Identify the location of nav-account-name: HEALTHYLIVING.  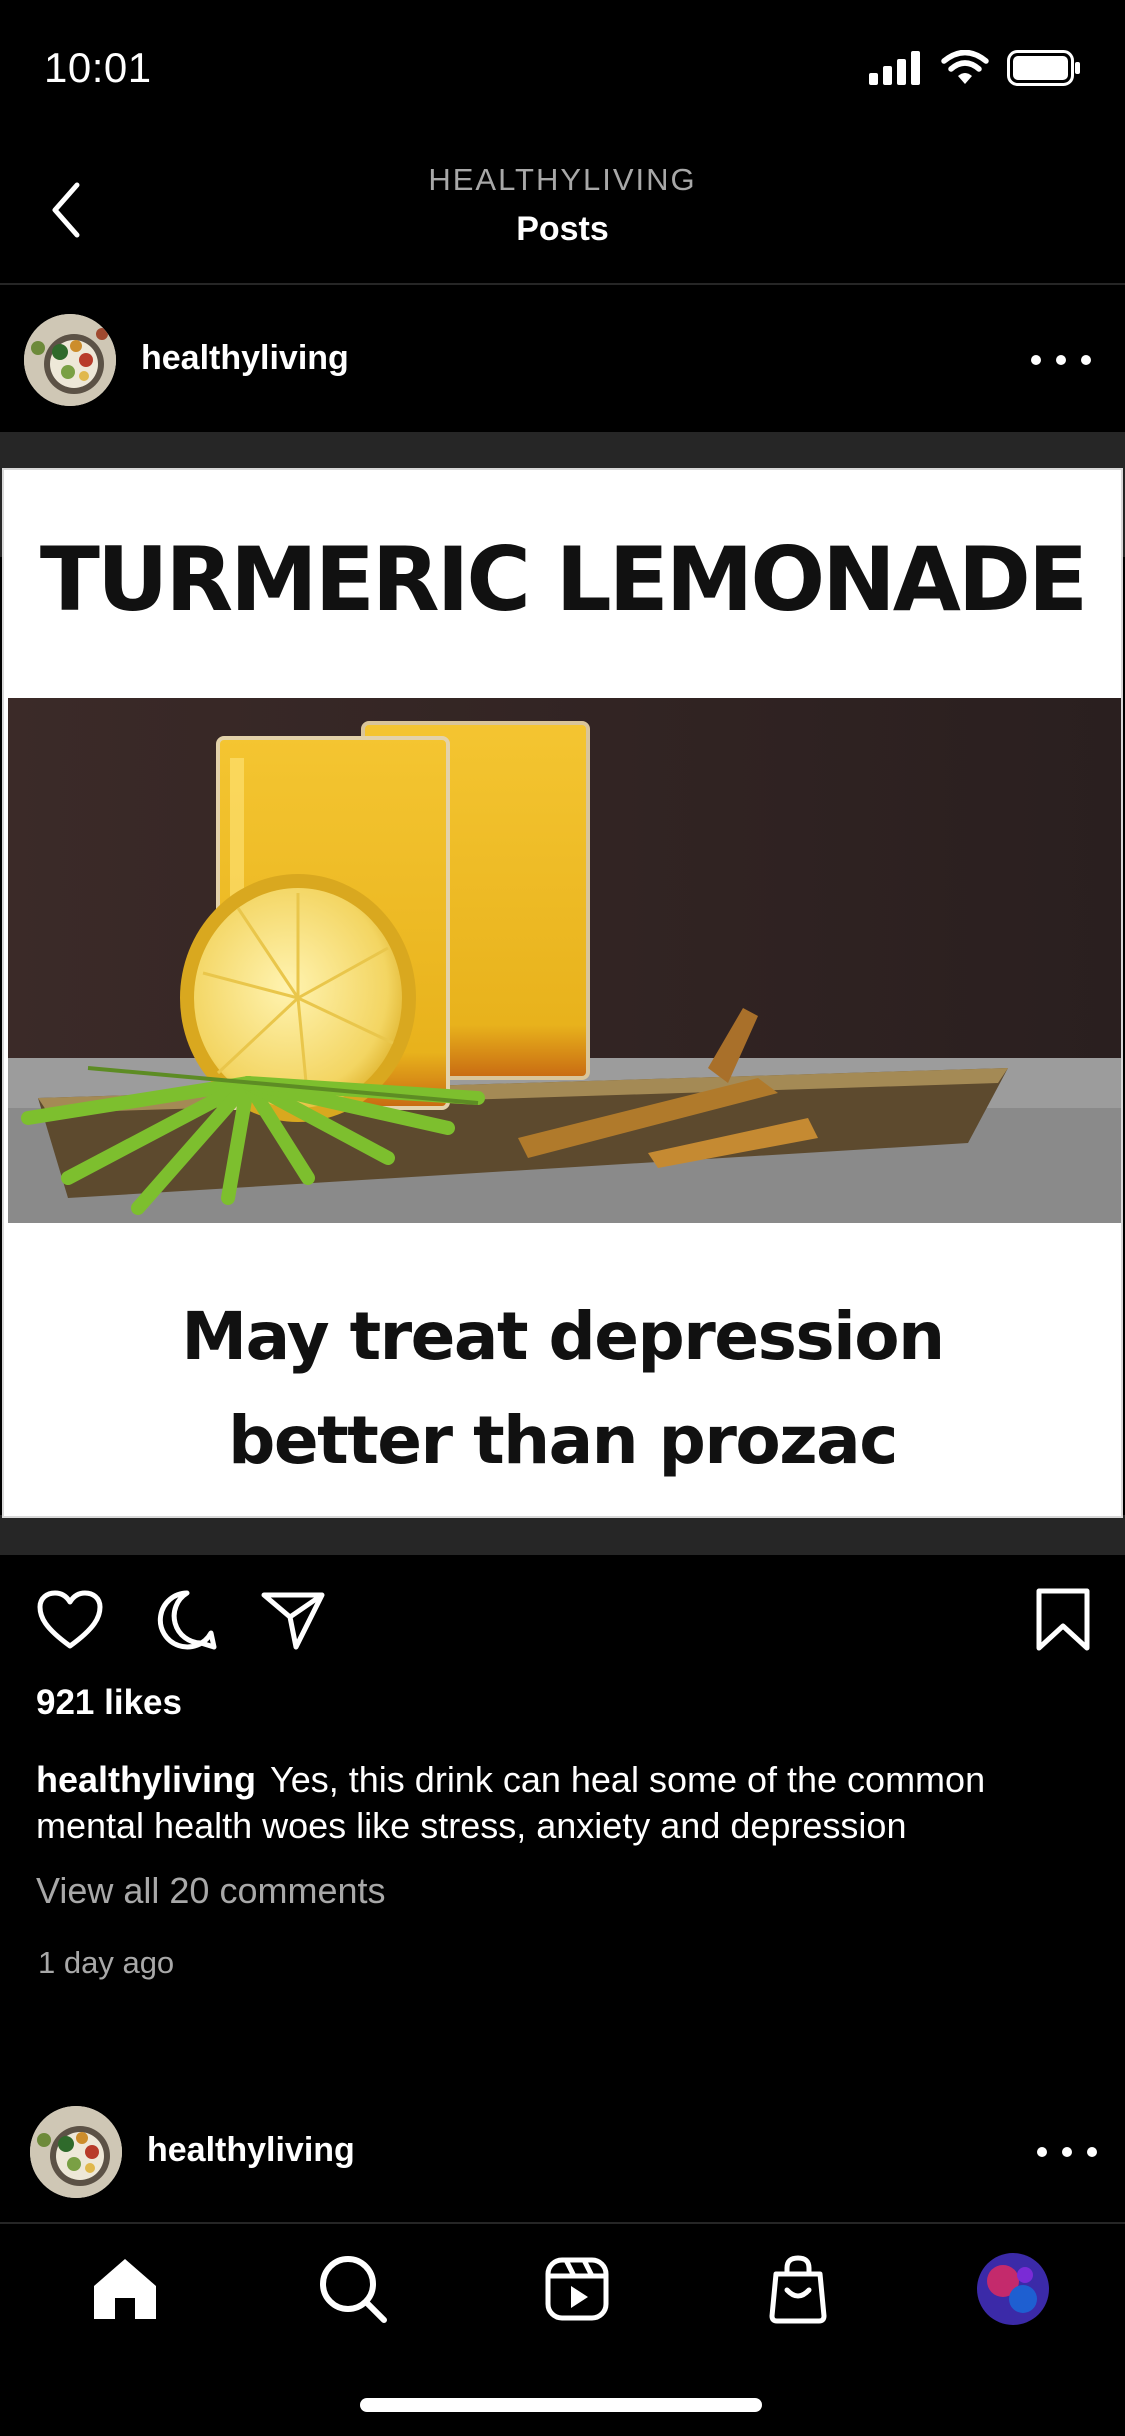
(562, 179).